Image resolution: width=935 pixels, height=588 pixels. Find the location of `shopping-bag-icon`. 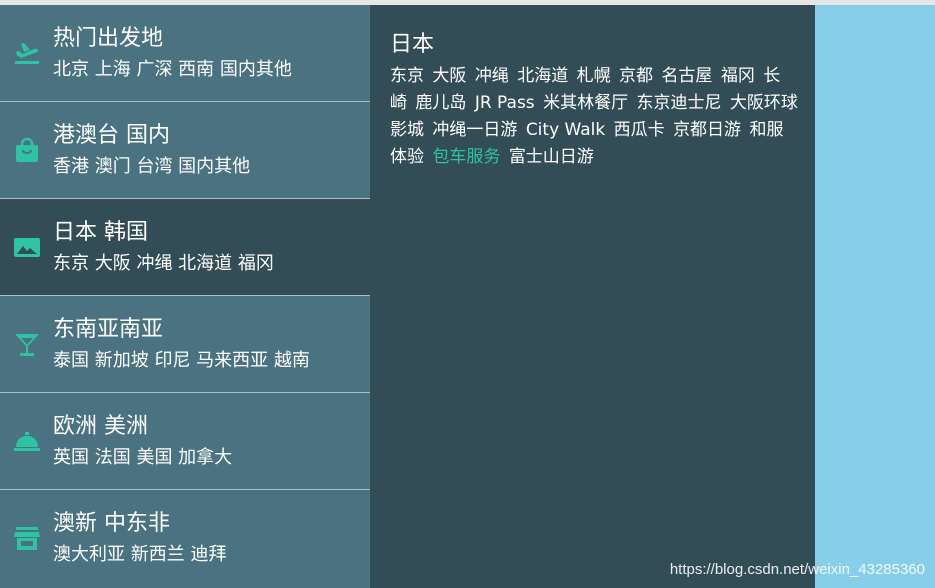

shopping-bag-icon is located at coordinates (27, 150).